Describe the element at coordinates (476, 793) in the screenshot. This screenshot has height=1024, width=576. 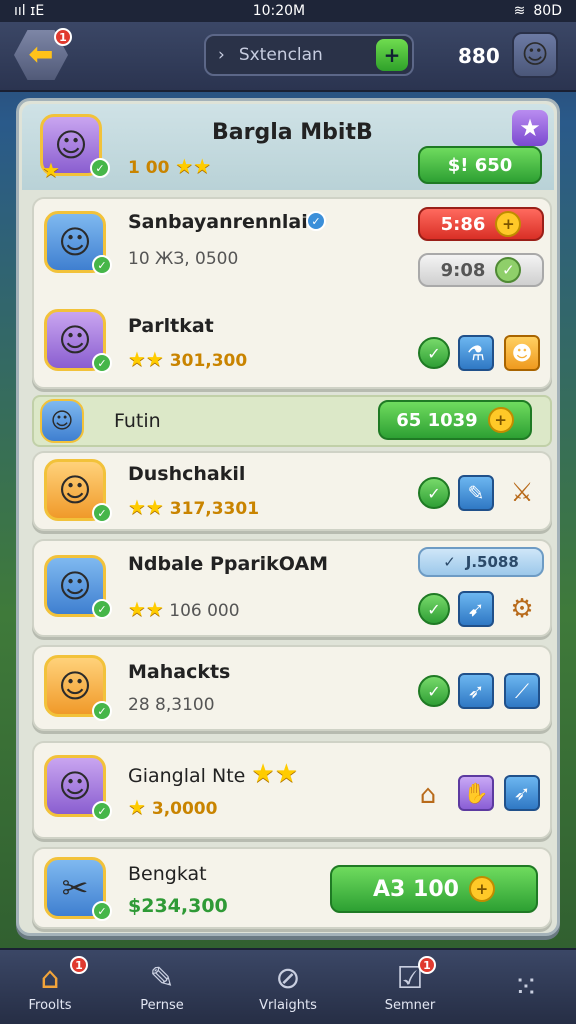
I see `glove-item-icon: ✋` at that location.